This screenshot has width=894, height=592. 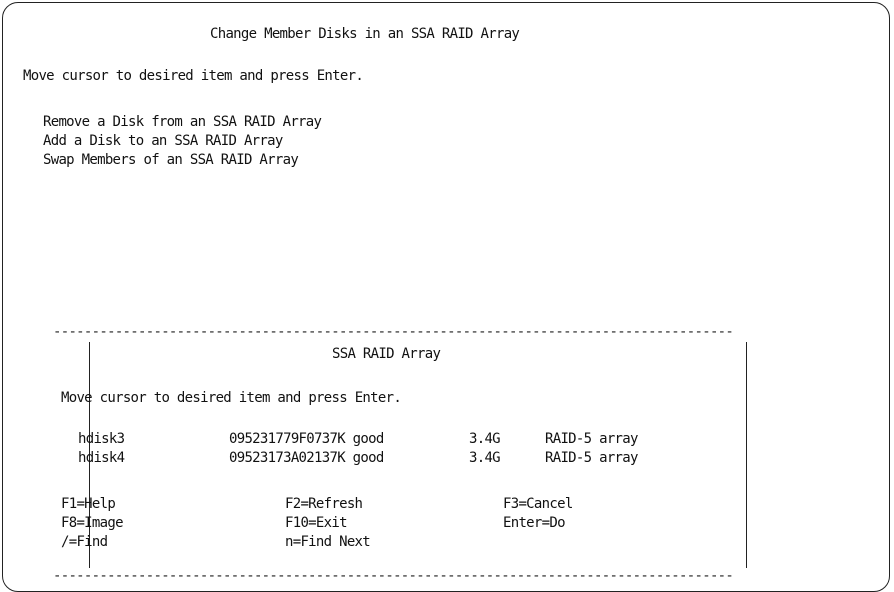 What do you see at coordinates (746, 455) in the screenshot?
I see `popup-right-border` at bounding box center [746, 455].